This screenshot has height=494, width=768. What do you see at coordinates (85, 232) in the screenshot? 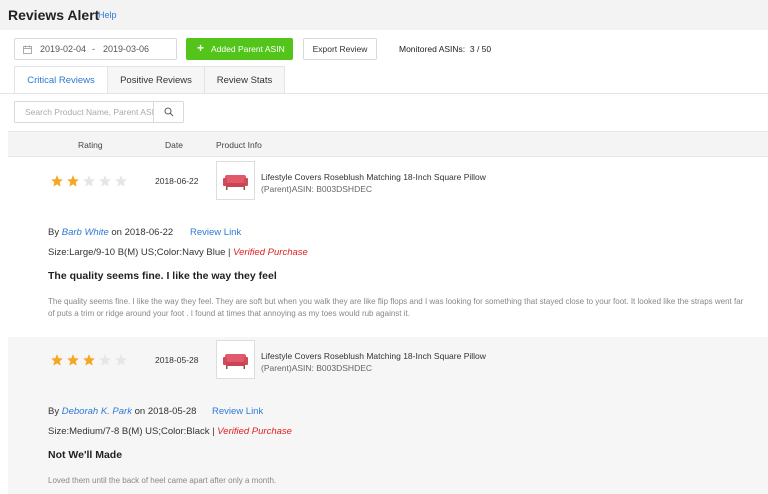
I see `review-author: Barb White` at bounding box center [85, 232].